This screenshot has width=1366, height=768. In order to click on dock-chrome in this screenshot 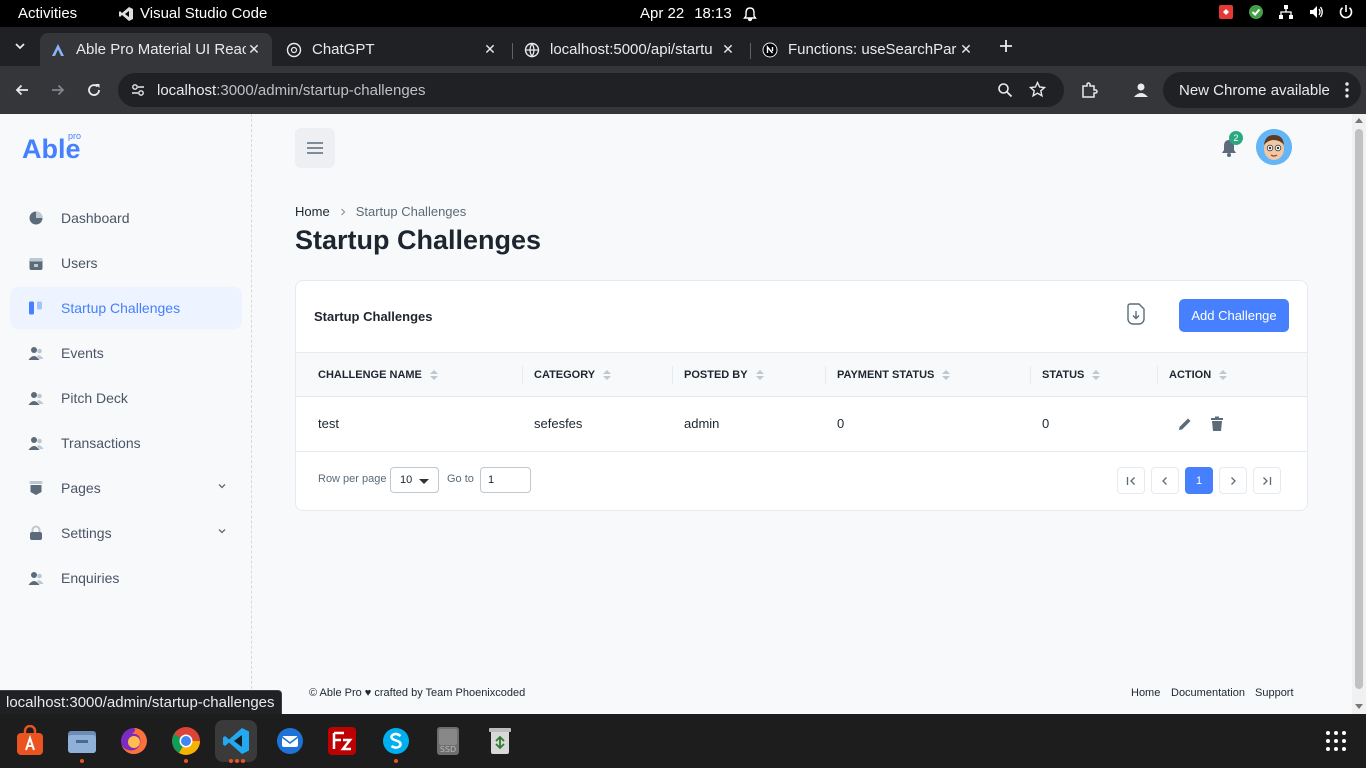, I will do `click(186, 741)`.